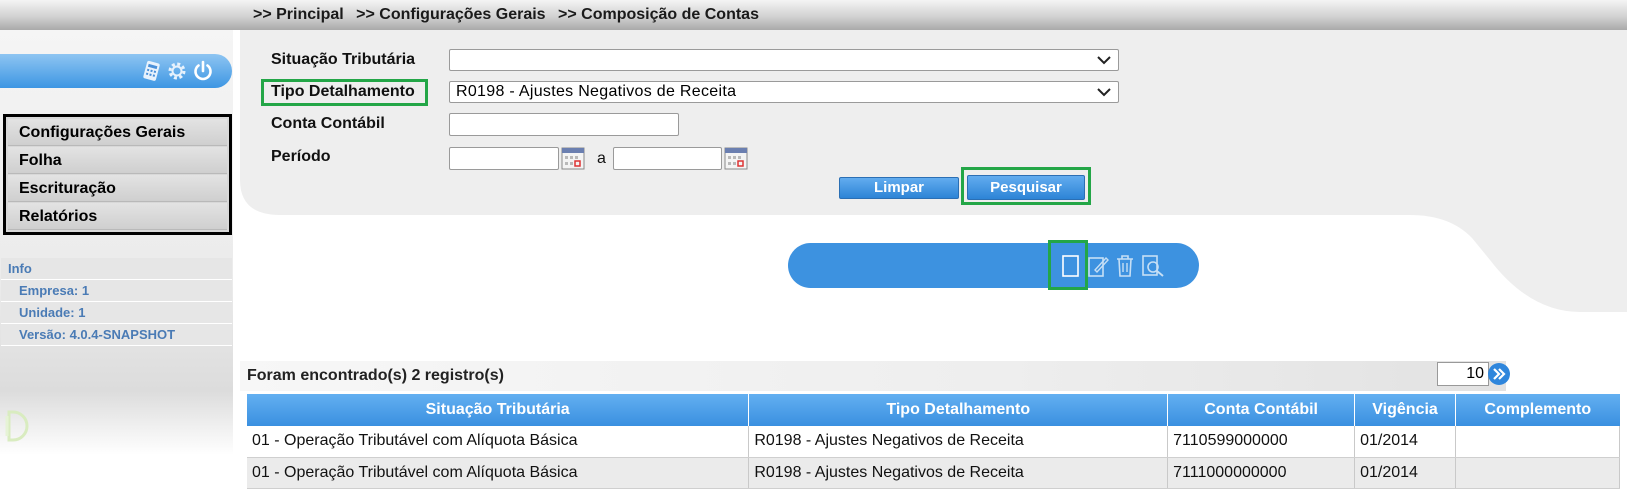  I want to click on column-header: Vigência, so click(1405, 410).